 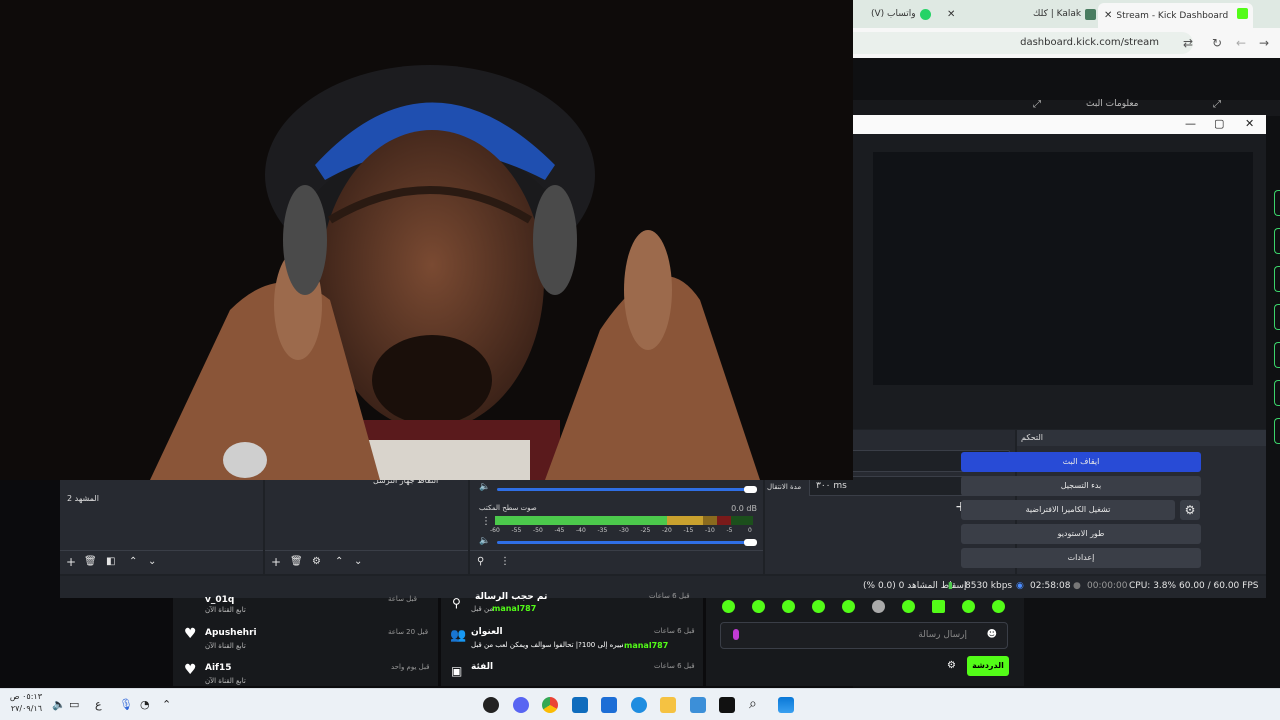 What do you see at coordinates (231, 633) in the screenshot?
I see `activity-name: Apushehri` at bounding box center [231, 633].